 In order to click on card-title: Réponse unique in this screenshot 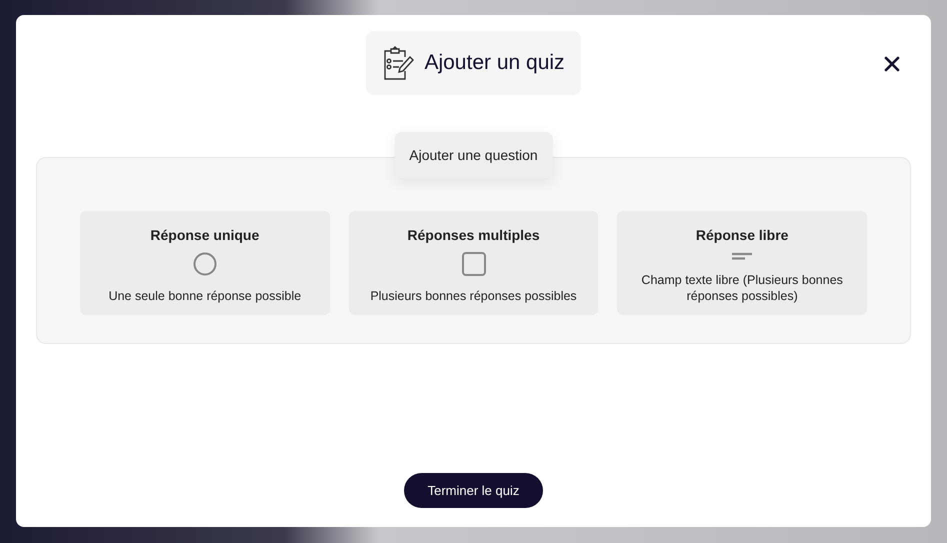, I will do `click(205, 235)`.